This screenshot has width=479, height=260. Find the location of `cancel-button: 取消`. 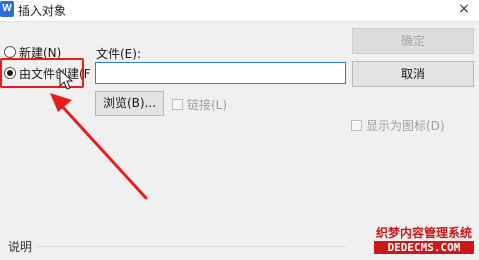

cancel-button: 取消 is located at coordinates (413, 74).